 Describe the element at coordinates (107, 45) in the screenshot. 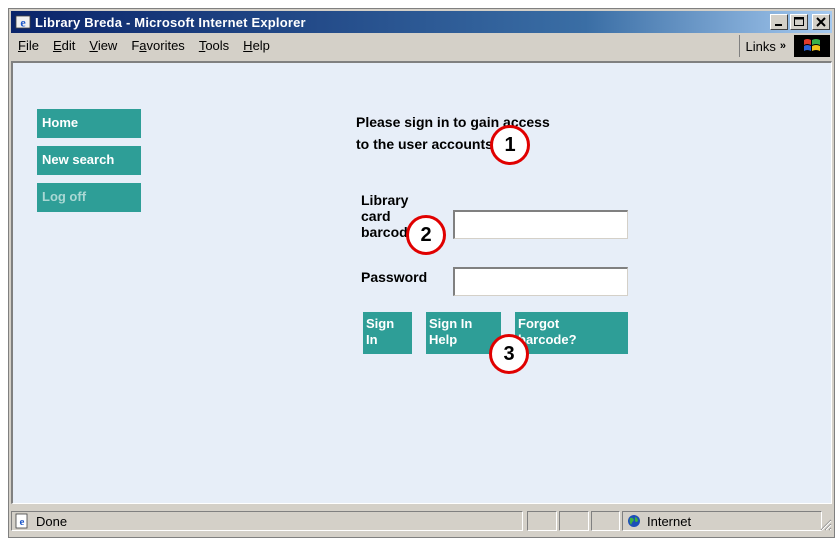

I see `menu-view-rest: iew` at that location.